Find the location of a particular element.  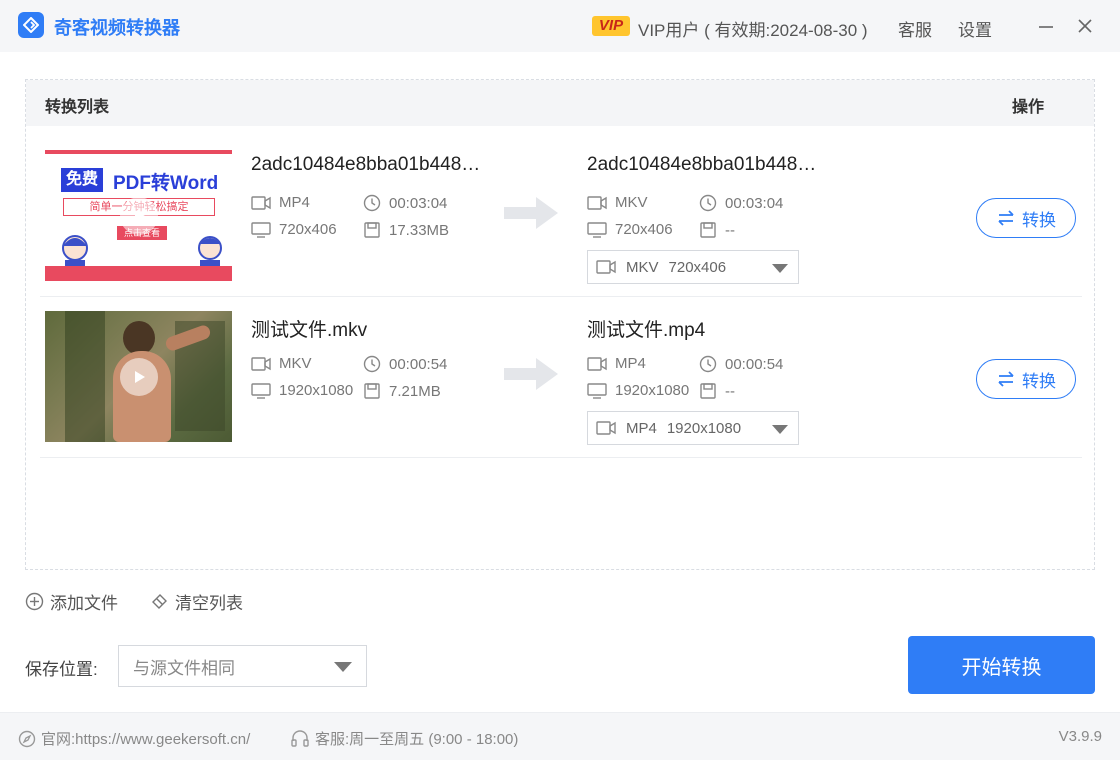

close-icon is located at coordinates (1085, 26).